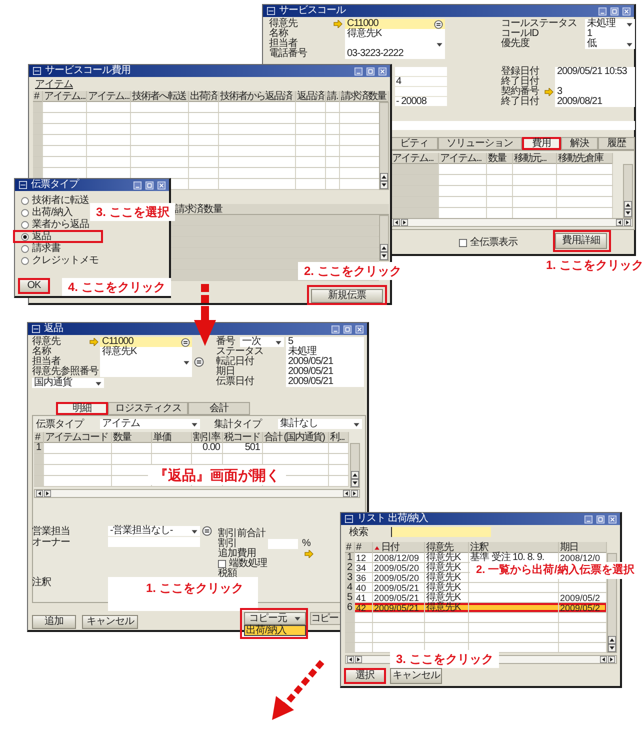 This screenshot has width=642, height=734. I want to click on table-cell: 42, so click(361, 607).